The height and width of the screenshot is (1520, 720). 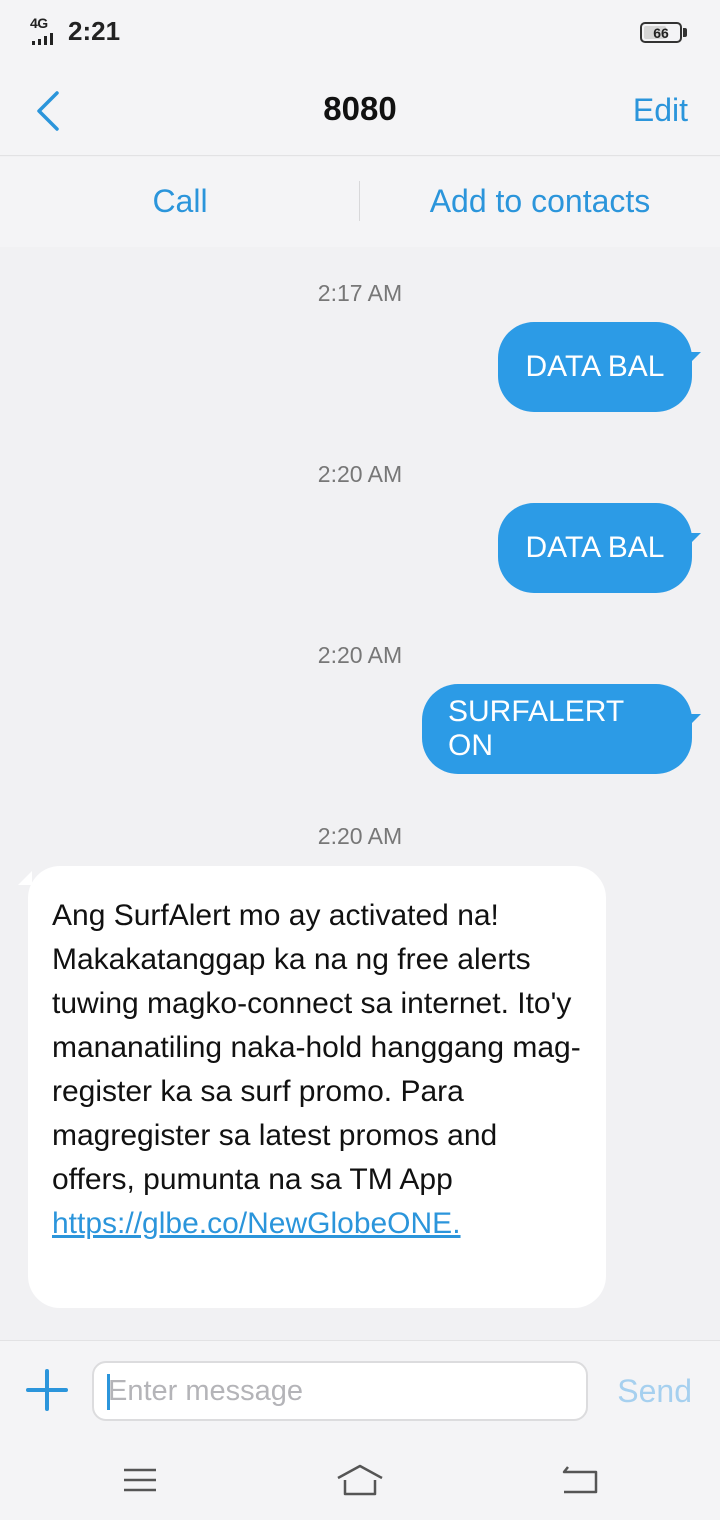 What do you see at coordinates (340, 1391) in the screenshot?
I see `message-input` at bounding box center [340, 1391].